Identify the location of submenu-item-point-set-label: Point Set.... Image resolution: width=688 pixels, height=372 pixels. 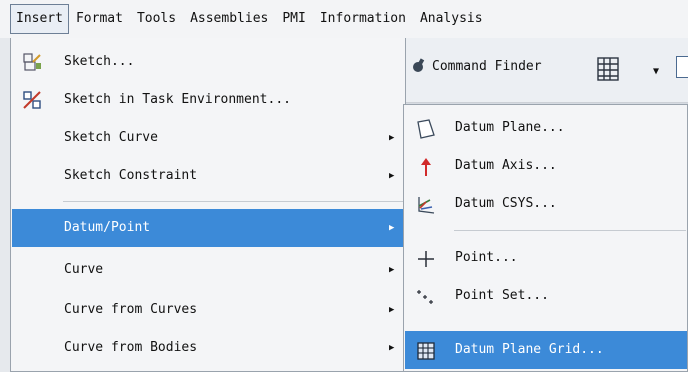
(502, 295).